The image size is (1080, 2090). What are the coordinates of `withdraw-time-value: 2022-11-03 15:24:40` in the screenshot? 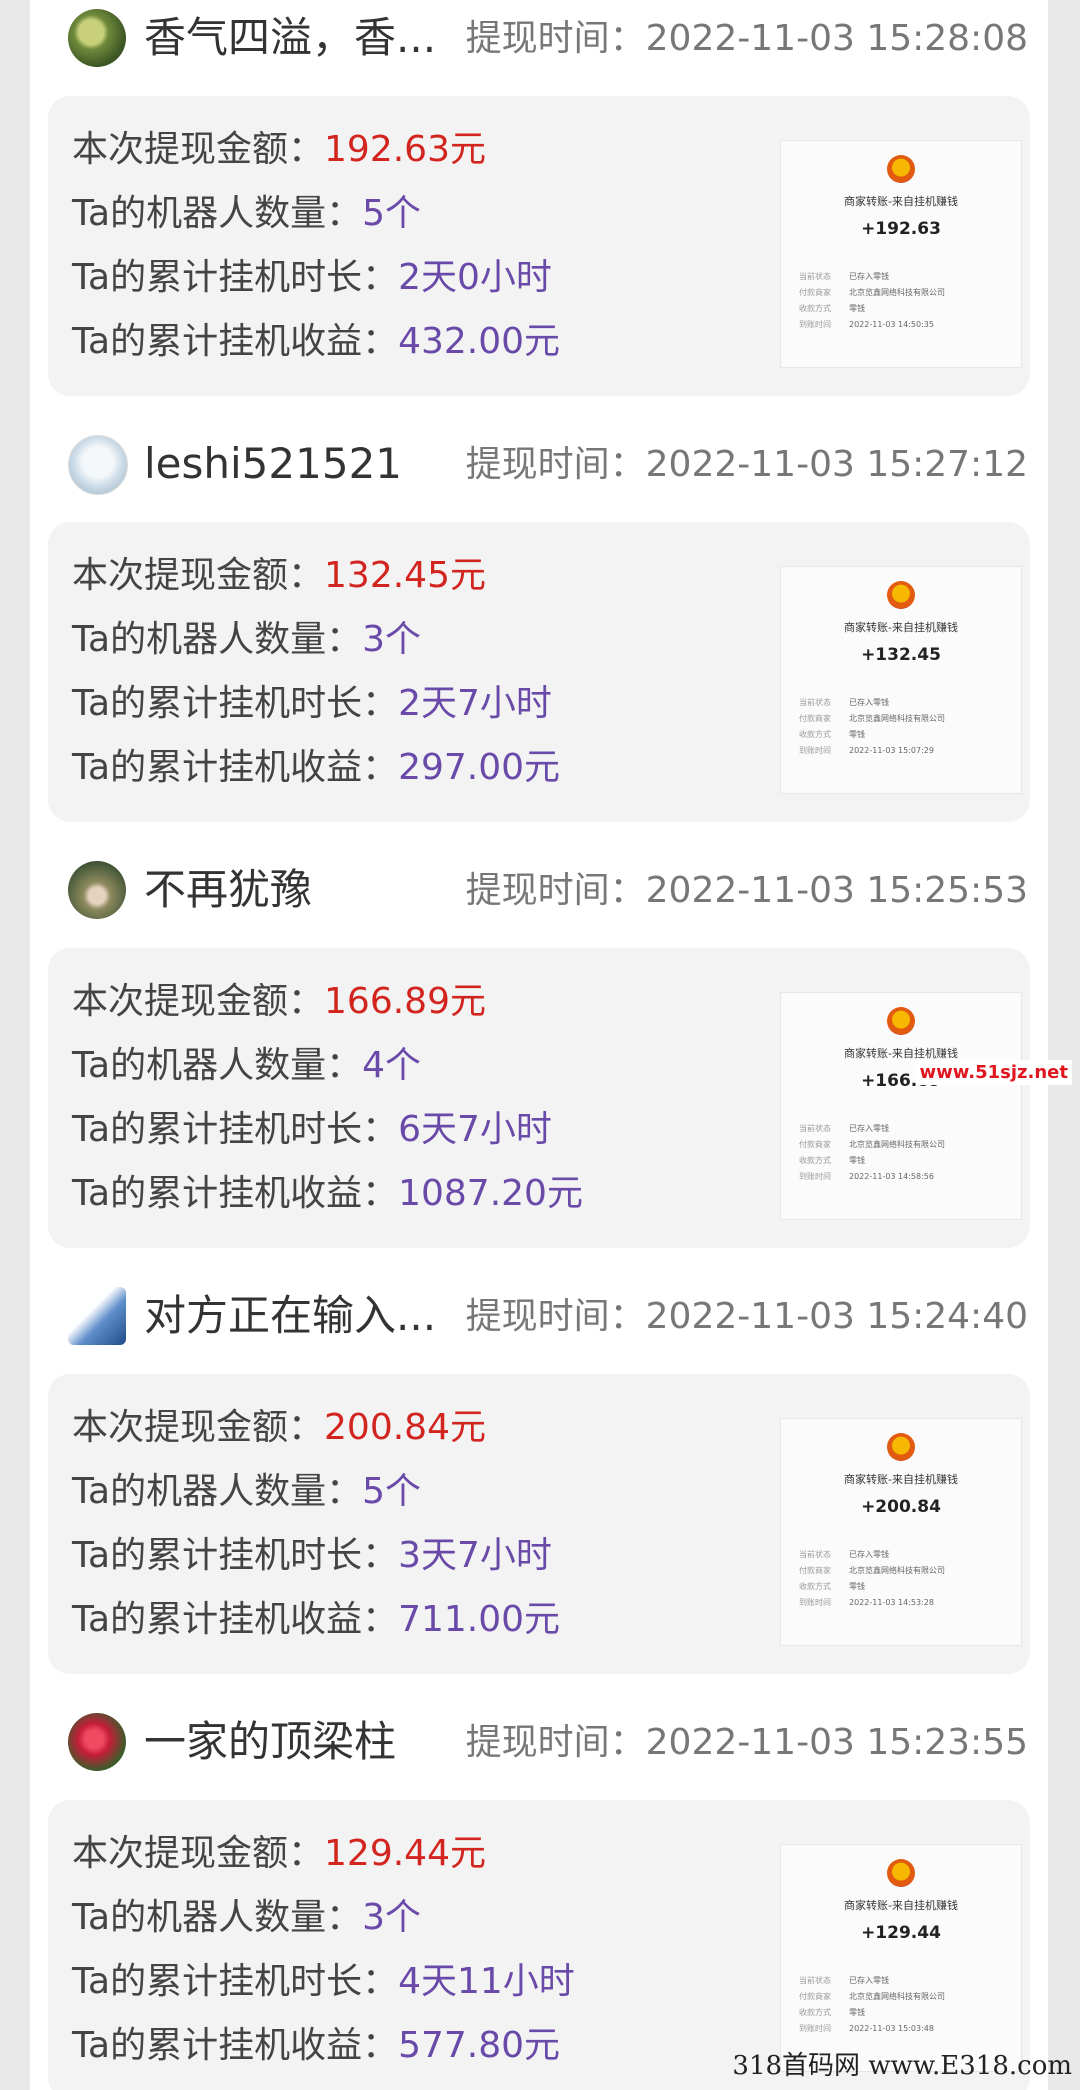 It's located at (836, 1316).